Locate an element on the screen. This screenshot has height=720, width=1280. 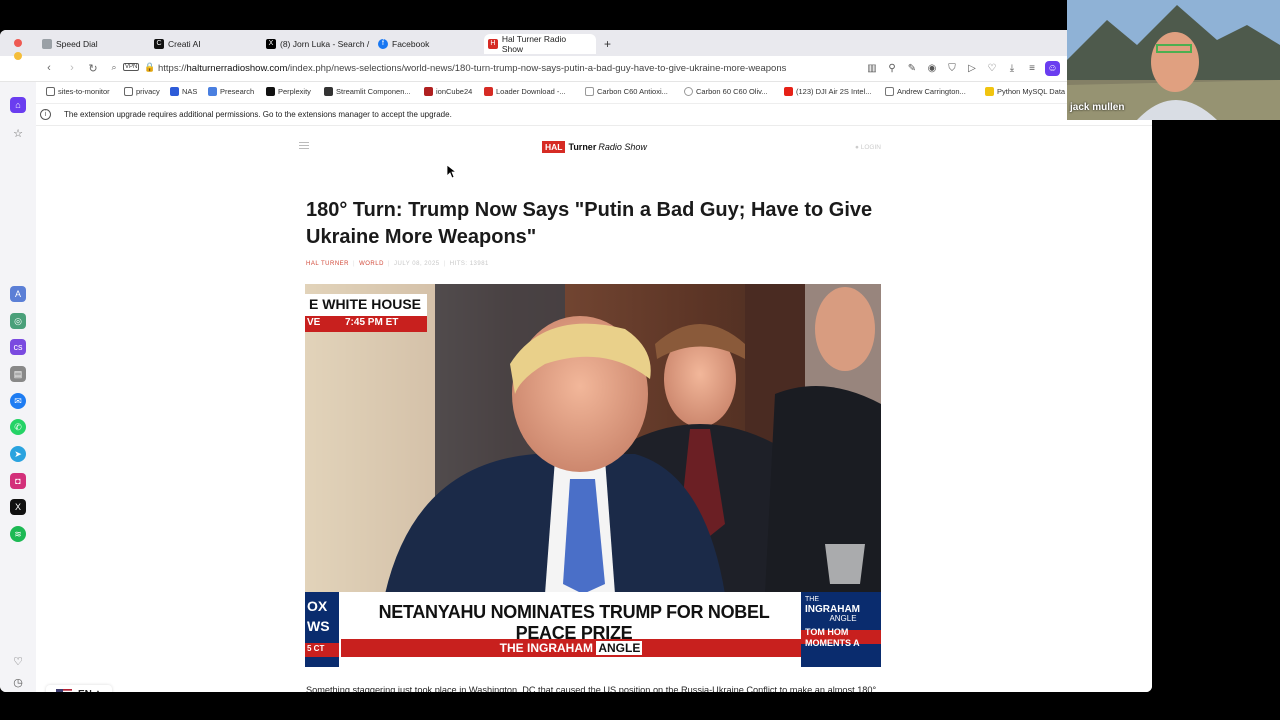
bookmark-item: privacy is located at coordinates (142, 91).